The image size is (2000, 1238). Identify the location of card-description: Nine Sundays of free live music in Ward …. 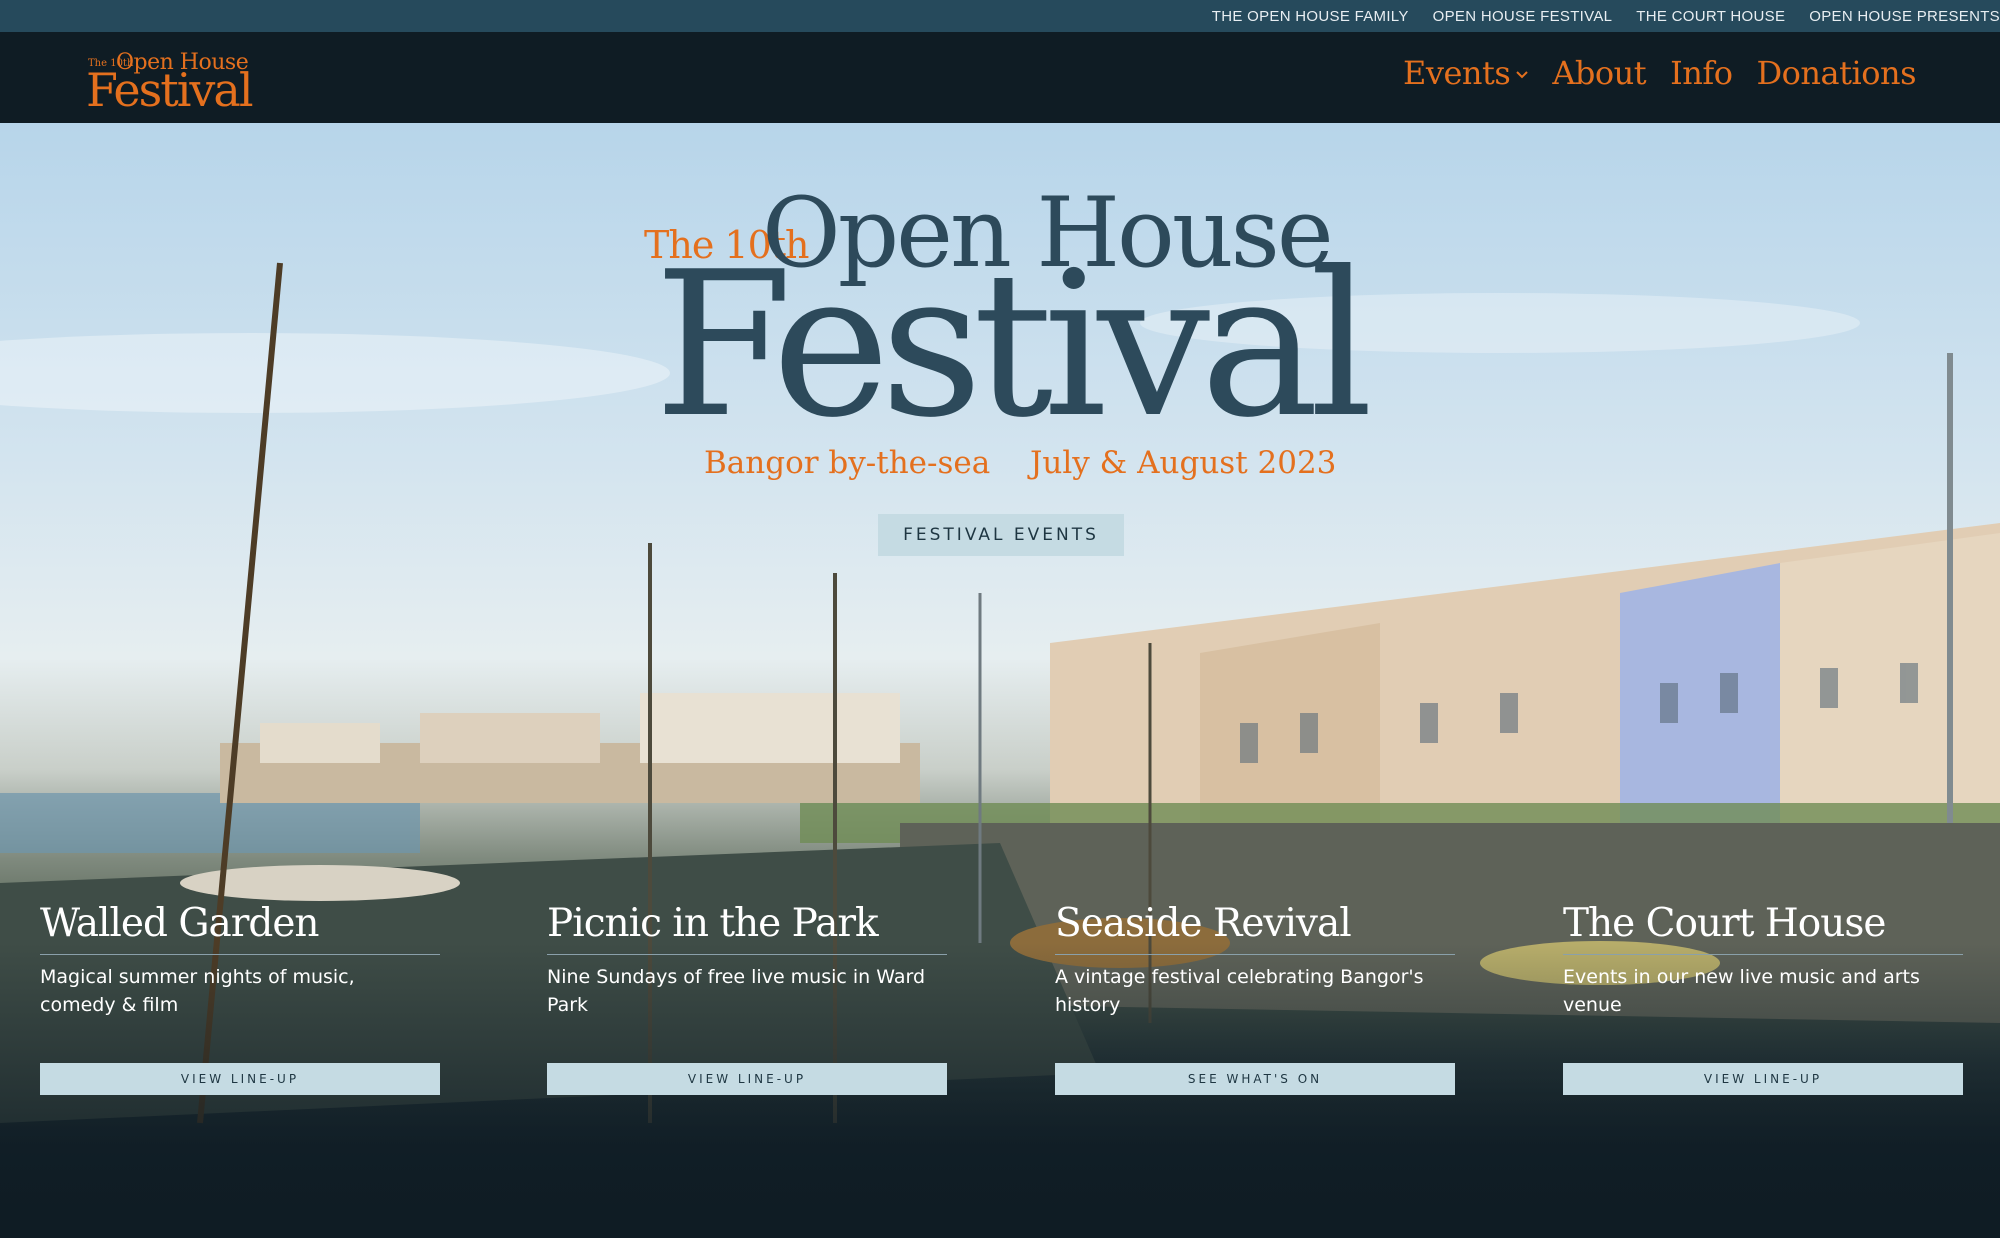
(736, 991).